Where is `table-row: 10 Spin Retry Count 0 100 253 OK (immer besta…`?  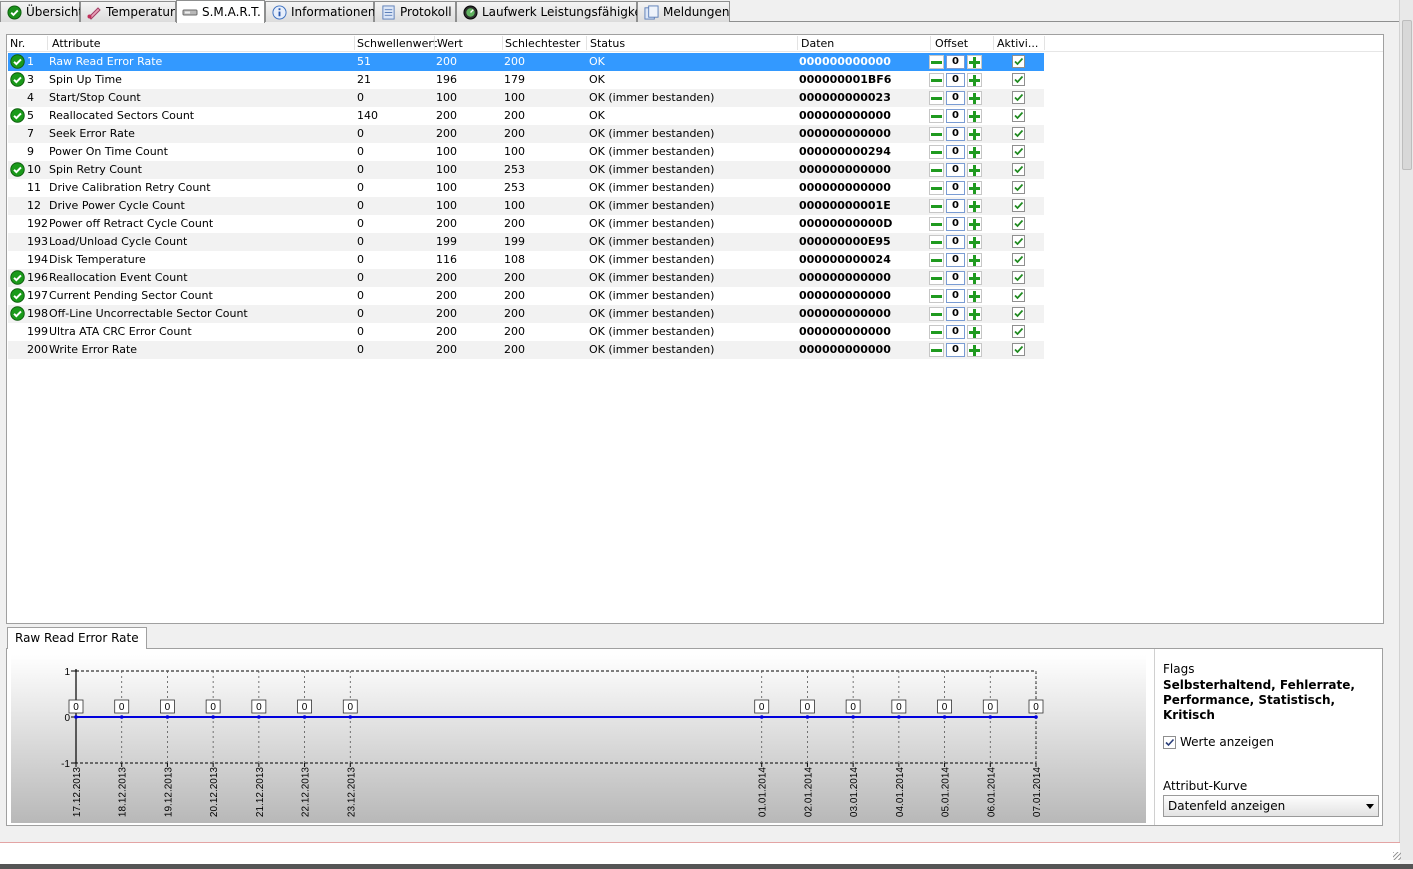
table-row: 10 Spin Retry Count 0 100 253 OK (immer besta… is located at coordinates (526, 170).